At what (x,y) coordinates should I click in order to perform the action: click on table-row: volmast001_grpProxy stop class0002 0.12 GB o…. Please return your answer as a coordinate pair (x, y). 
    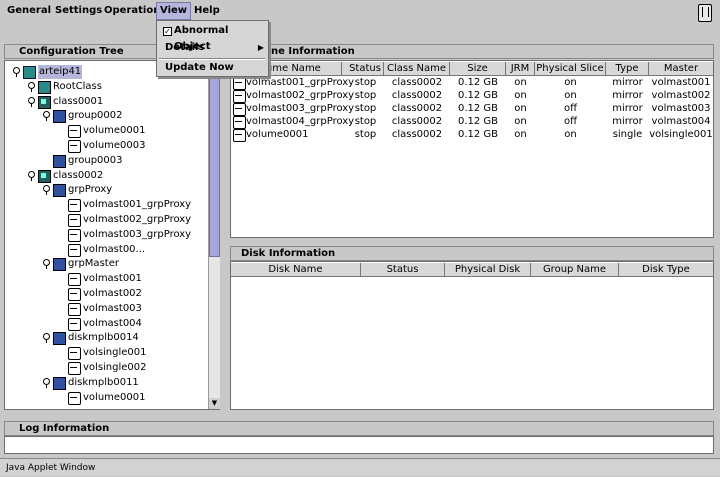
    Looking at the image, I should click on (472, 83).